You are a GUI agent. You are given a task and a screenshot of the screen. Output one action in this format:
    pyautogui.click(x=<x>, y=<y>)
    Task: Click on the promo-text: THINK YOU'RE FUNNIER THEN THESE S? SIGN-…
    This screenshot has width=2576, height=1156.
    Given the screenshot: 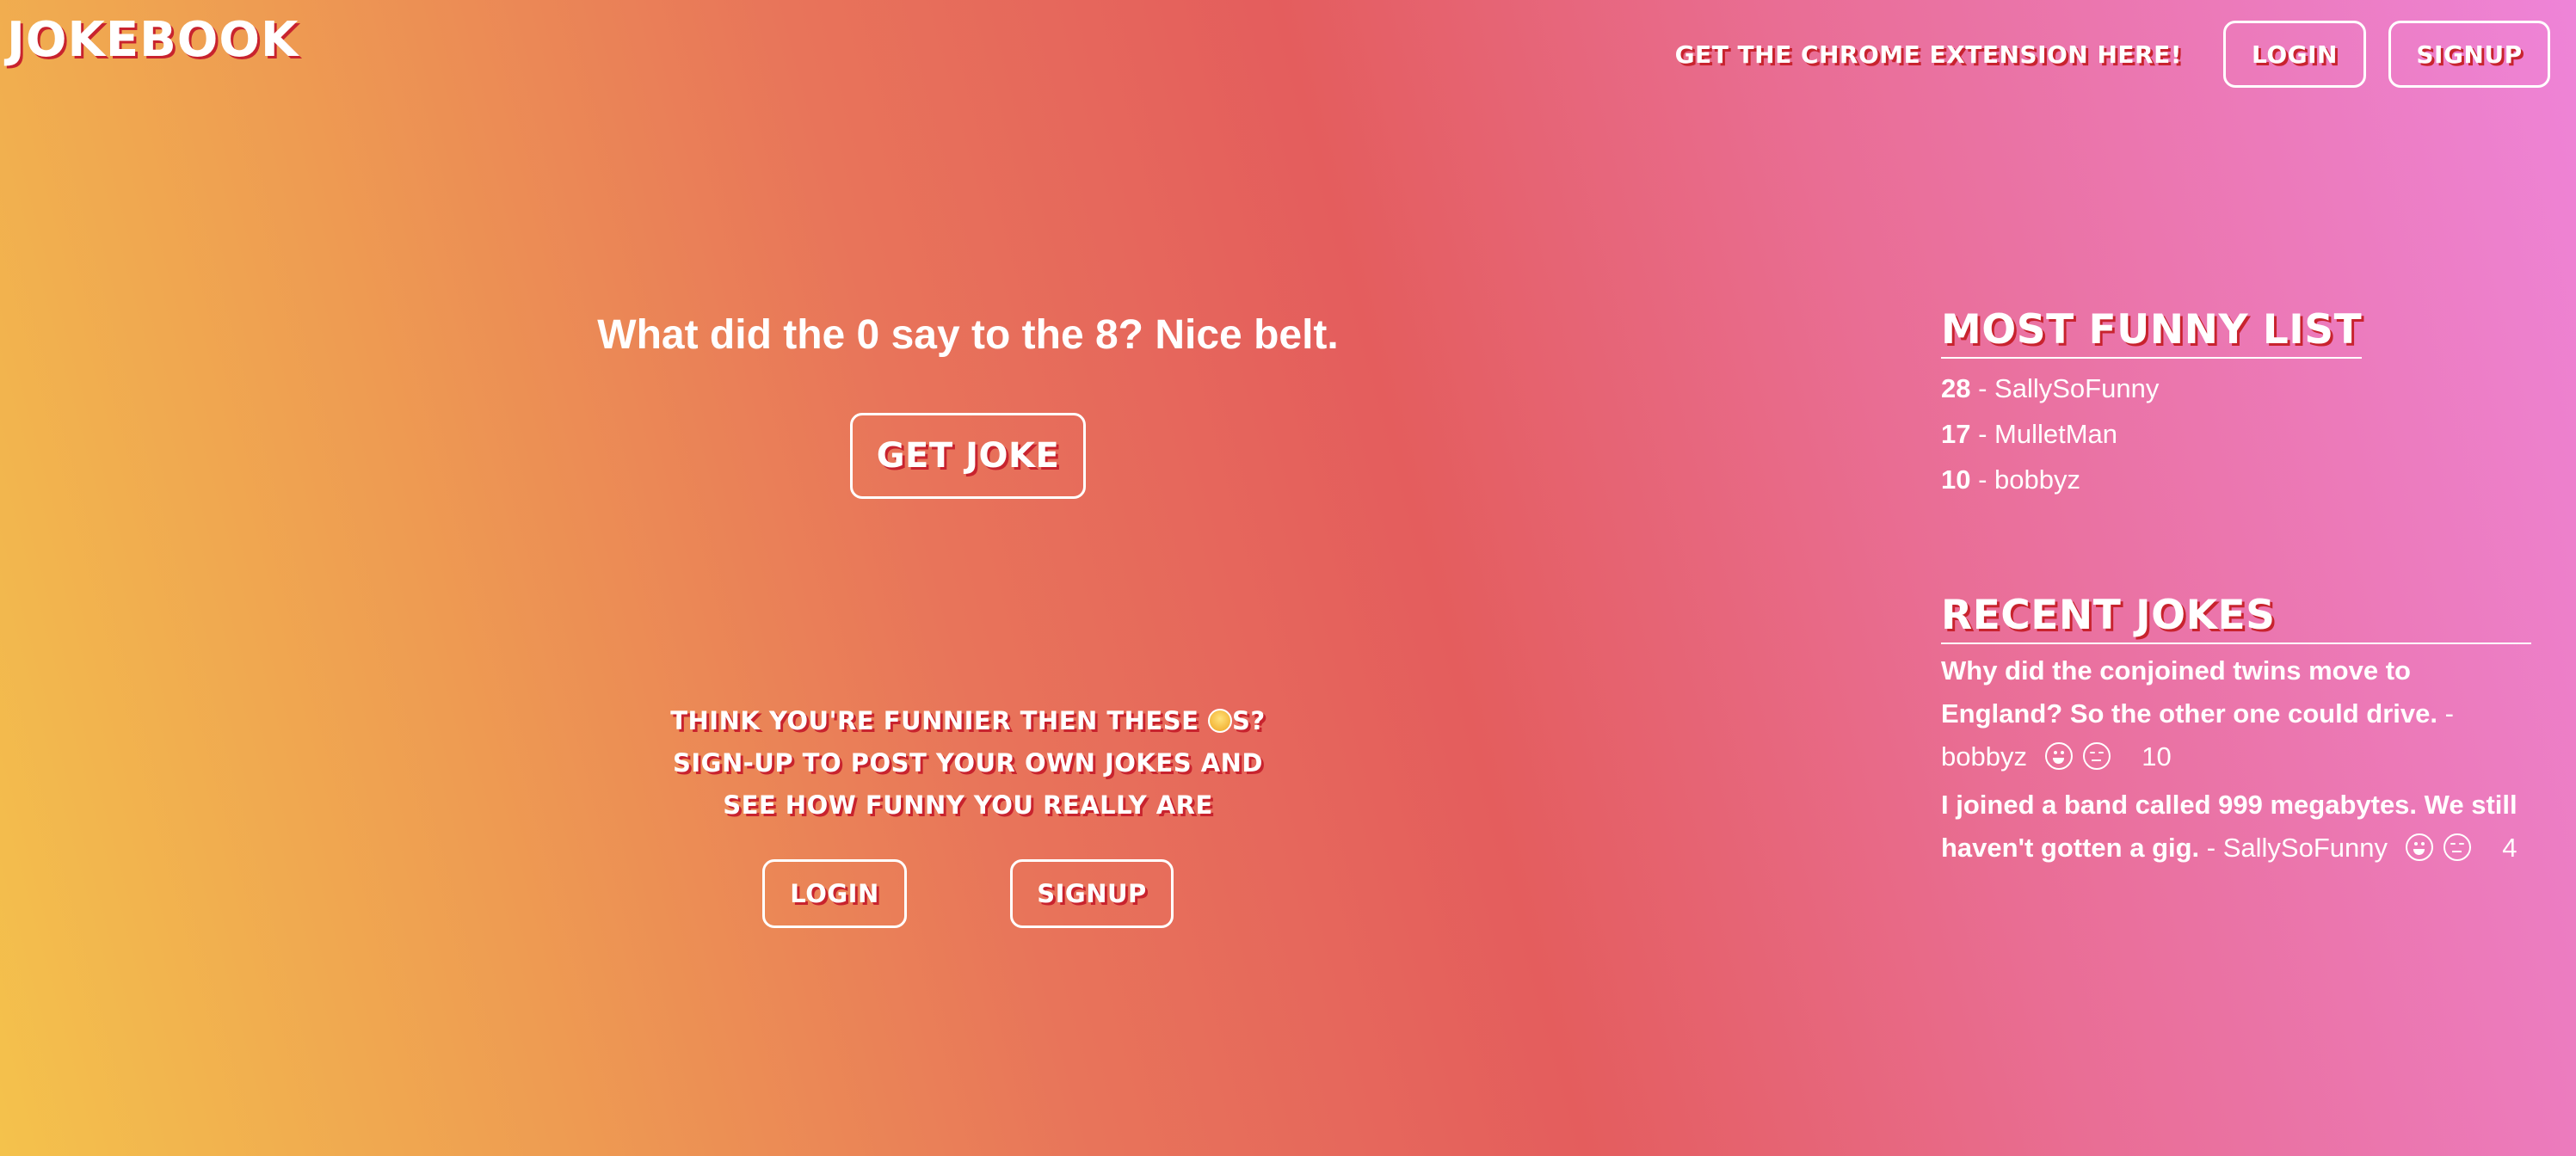 What is the action you would take?
    pyautogui.click(x=968, y=763)
    